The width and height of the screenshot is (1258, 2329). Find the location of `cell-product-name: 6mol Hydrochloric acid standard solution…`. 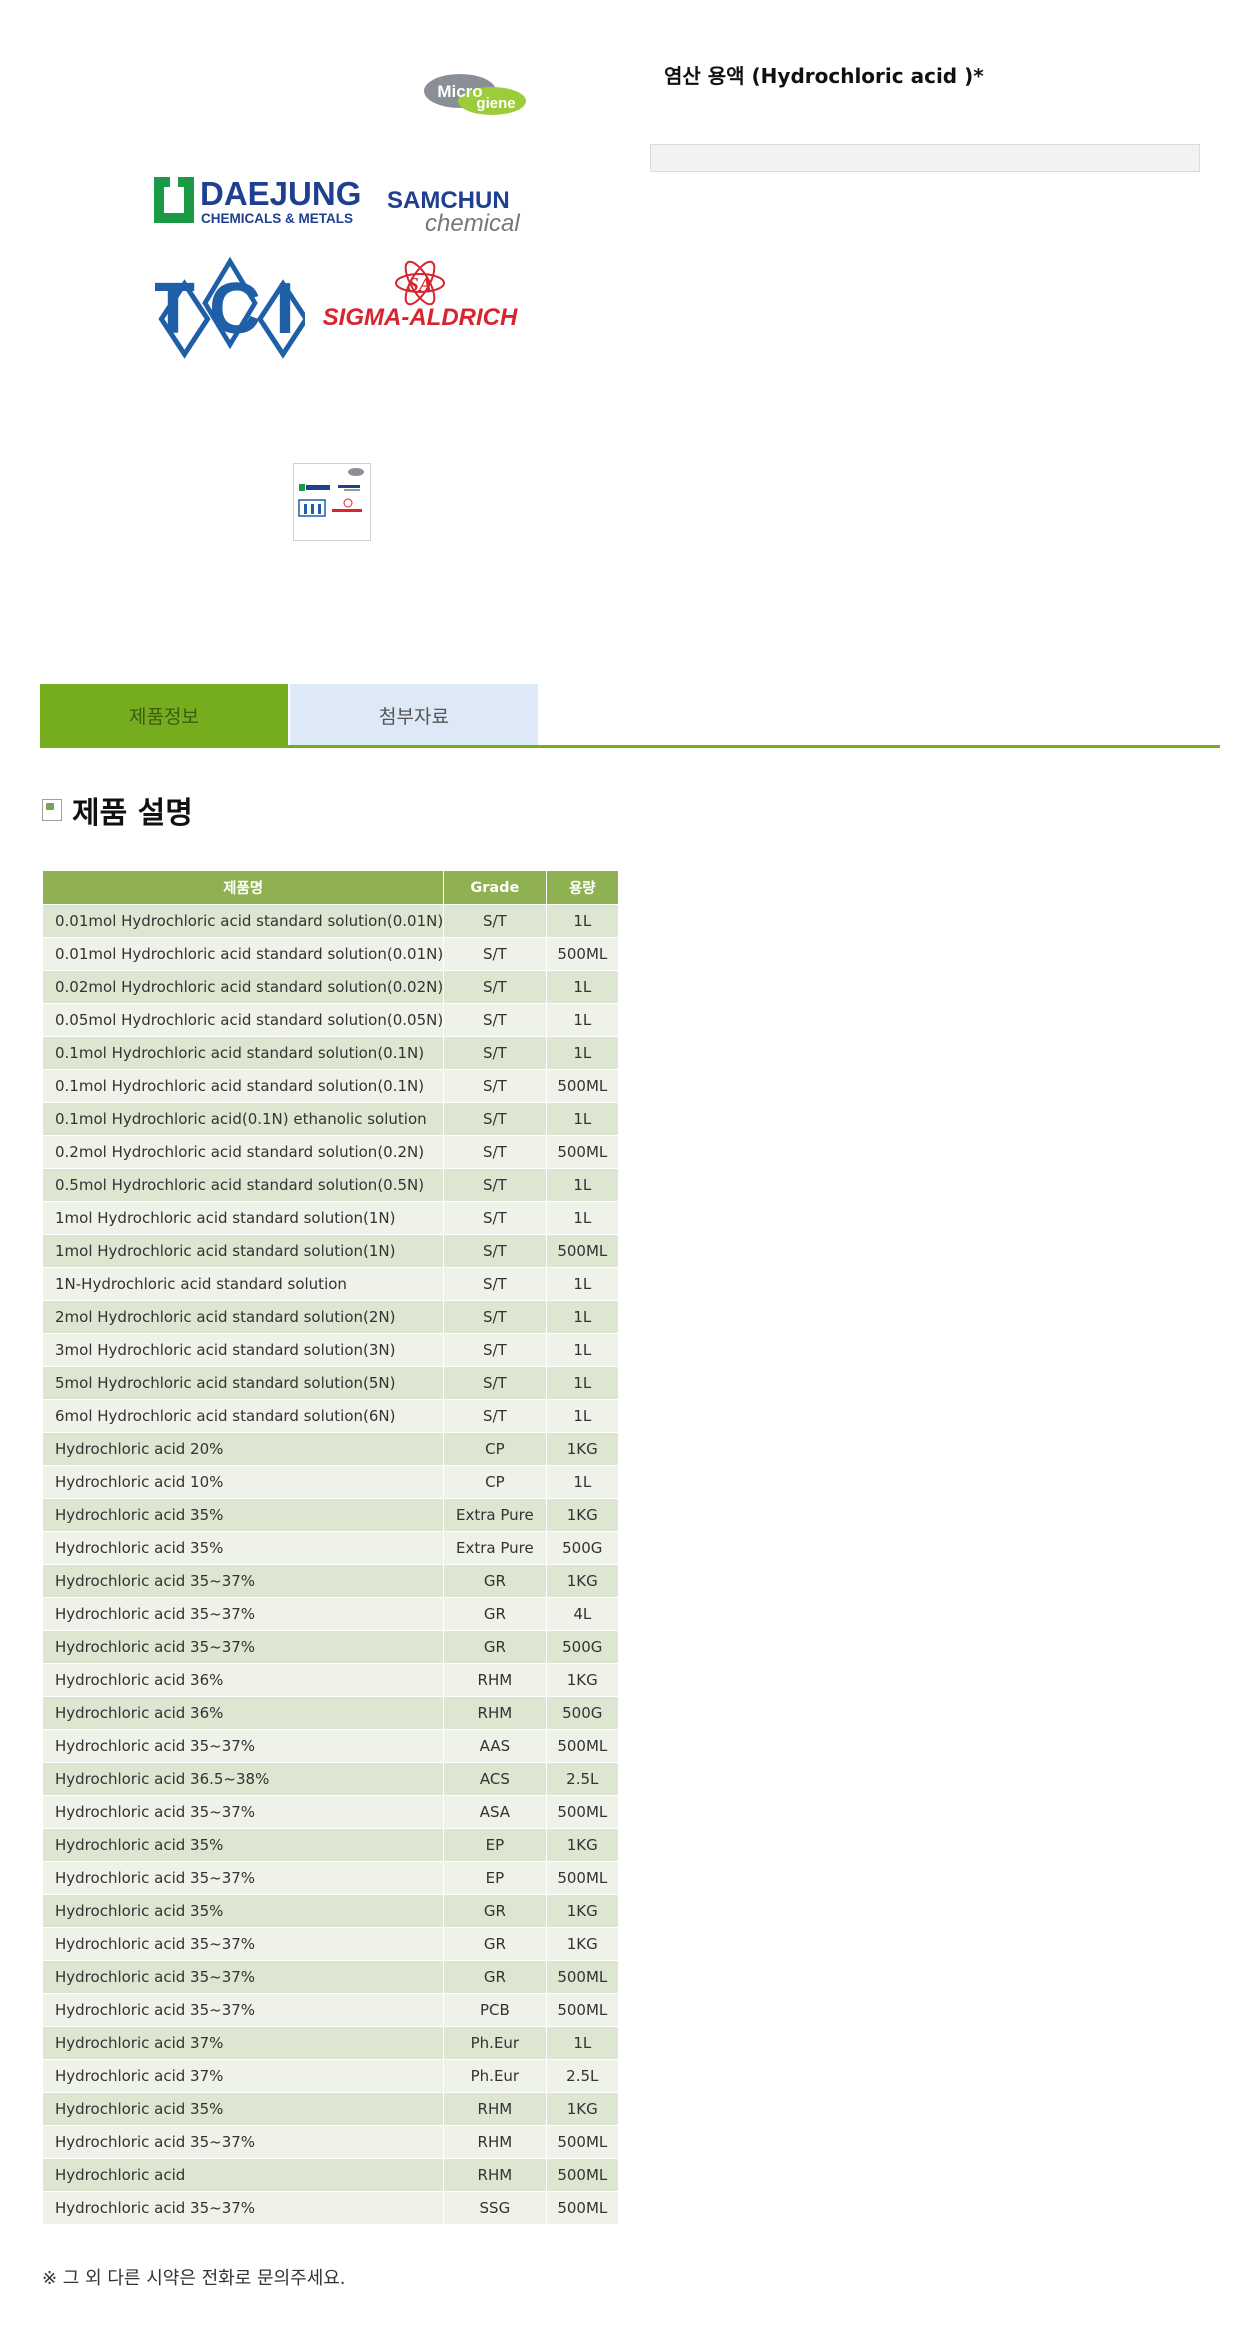

cell-product-name: 6mol Hydrochloric acid standard solution… is located at coordinates (243, 1416).